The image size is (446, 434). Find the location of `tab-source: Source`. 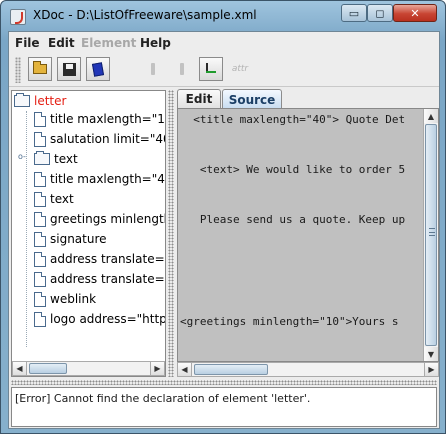

tab-source: Source is located at coordinates (252, 99).